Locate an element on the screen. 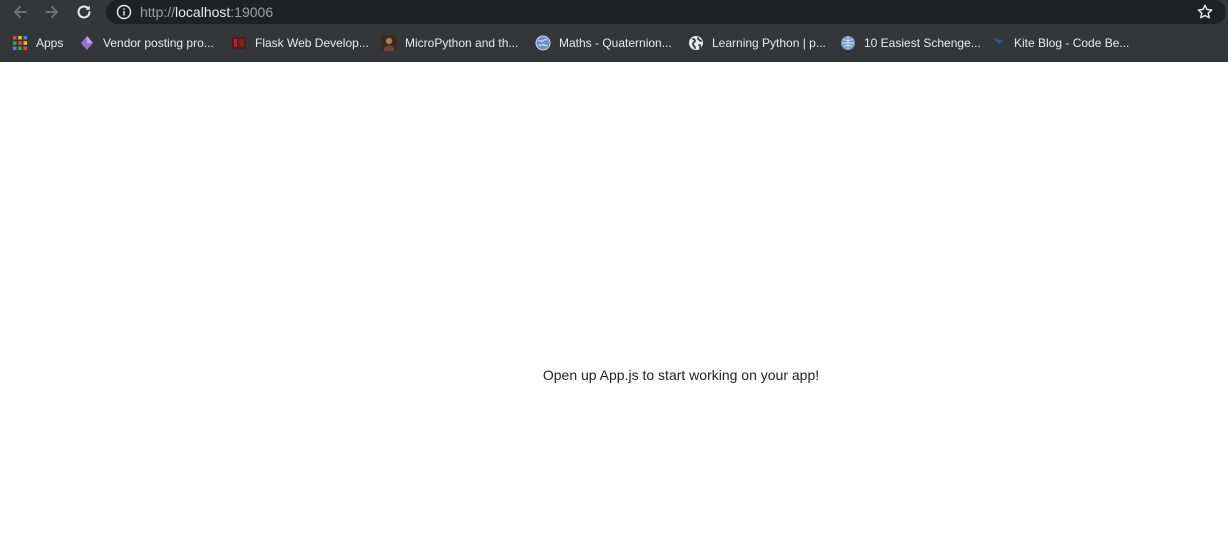 The image size is (1228, 549). arrow-left-icon is located at coordinates (20, 12).